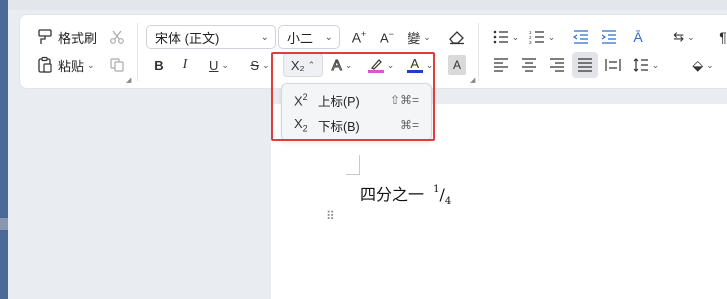 This screenshot has height=299, width=727. Describe the element at coordinates (339, 126) in the screenshot. I see `subscript-label: 下标(B)` at that location.